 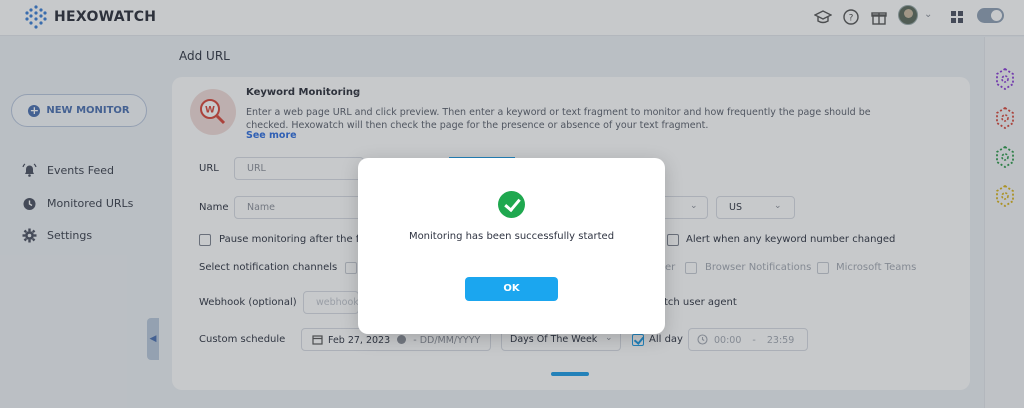 I want to click on ok-button: OK, so click(x=511, y=289).